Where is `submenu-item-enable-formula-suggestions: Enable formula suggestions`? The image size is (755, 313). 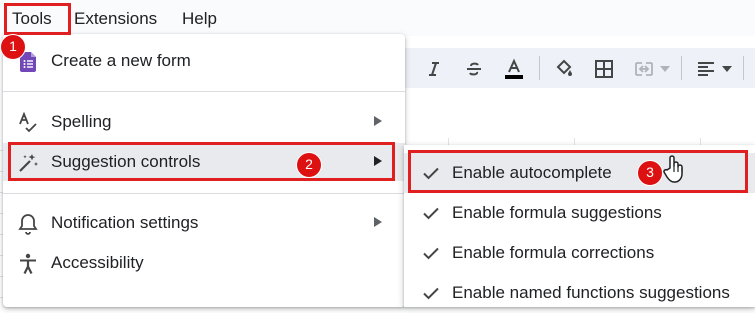
submenu-item-enable-formula-suggestions: Enable formula suggestions is located at coordinates (579, 213).